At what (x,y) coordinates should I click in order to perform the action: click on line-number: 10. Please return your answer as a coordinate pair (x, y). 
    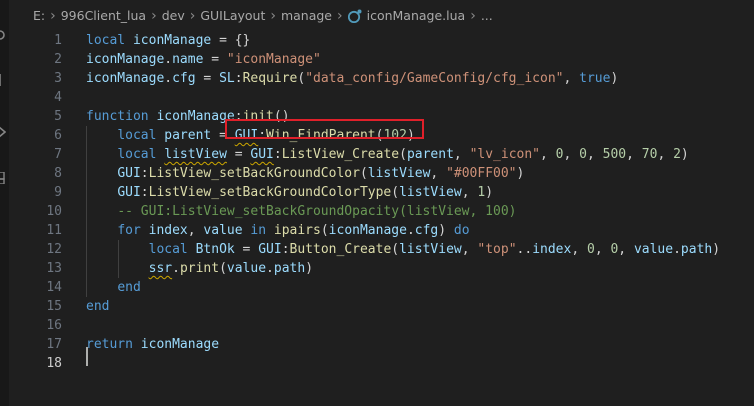
    Looking at the image, I should click on (54, 211).